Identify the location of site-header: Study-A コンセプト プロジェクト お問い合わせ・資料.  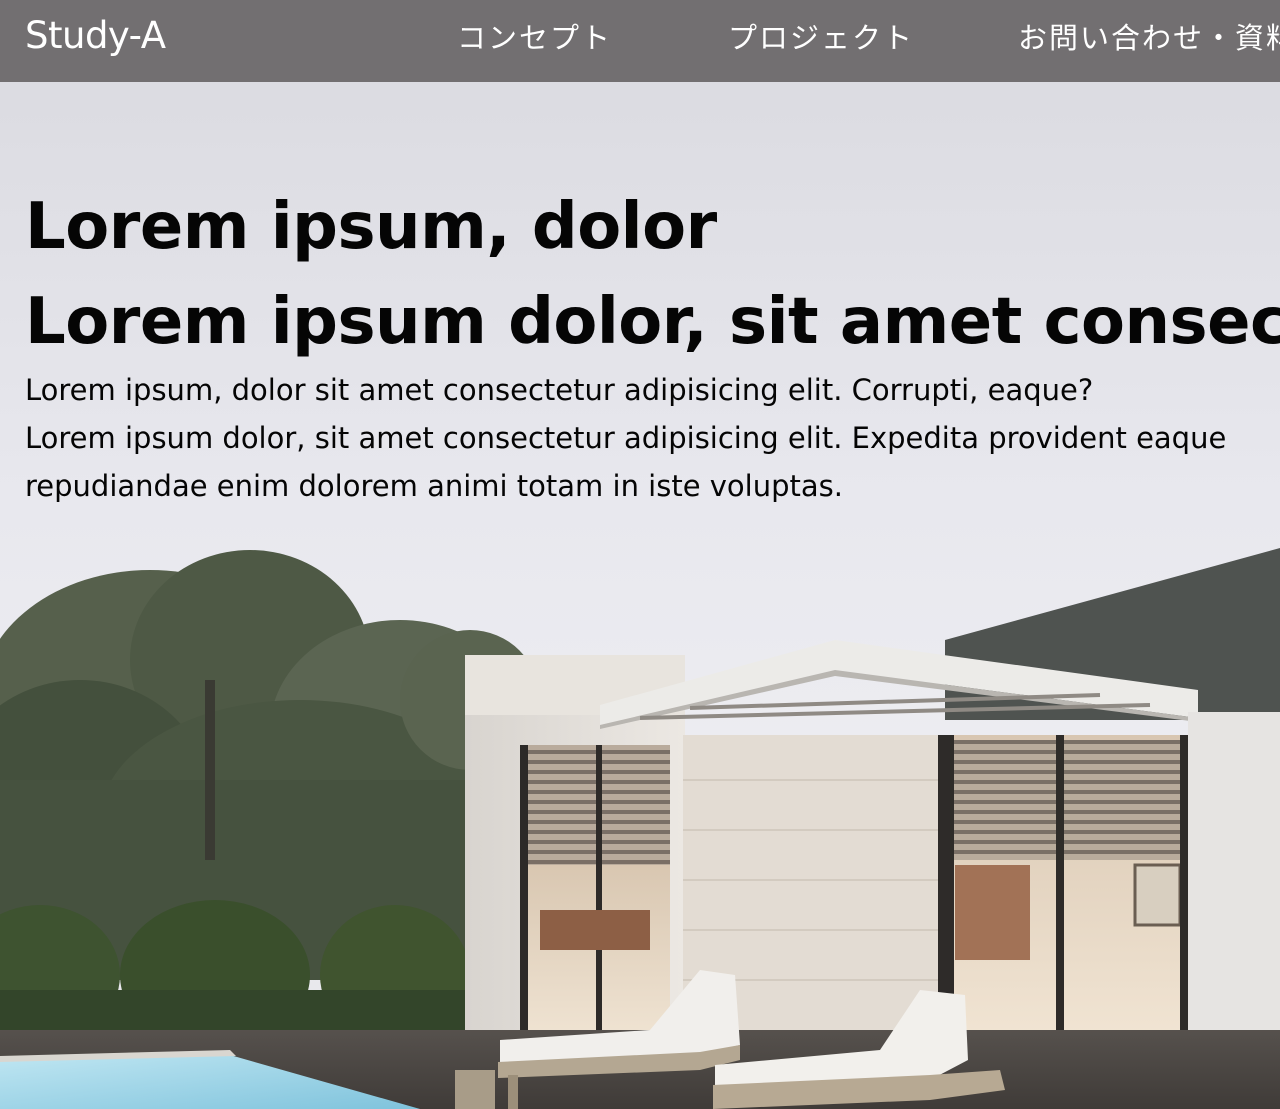
(640, 41).